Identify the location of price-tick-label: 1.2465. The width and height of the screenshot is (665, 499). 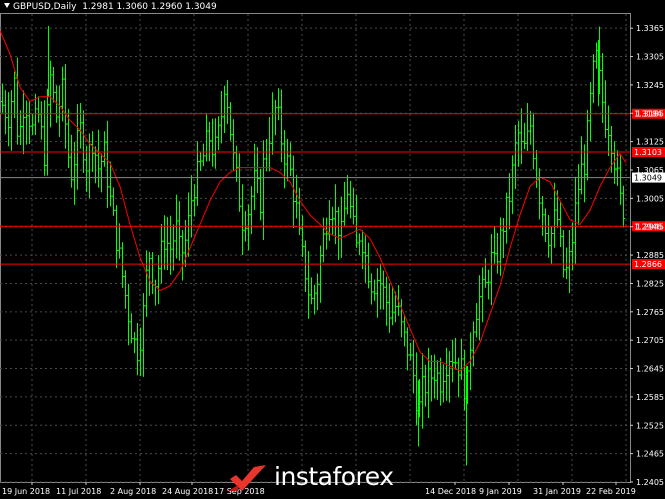
(650, 454).